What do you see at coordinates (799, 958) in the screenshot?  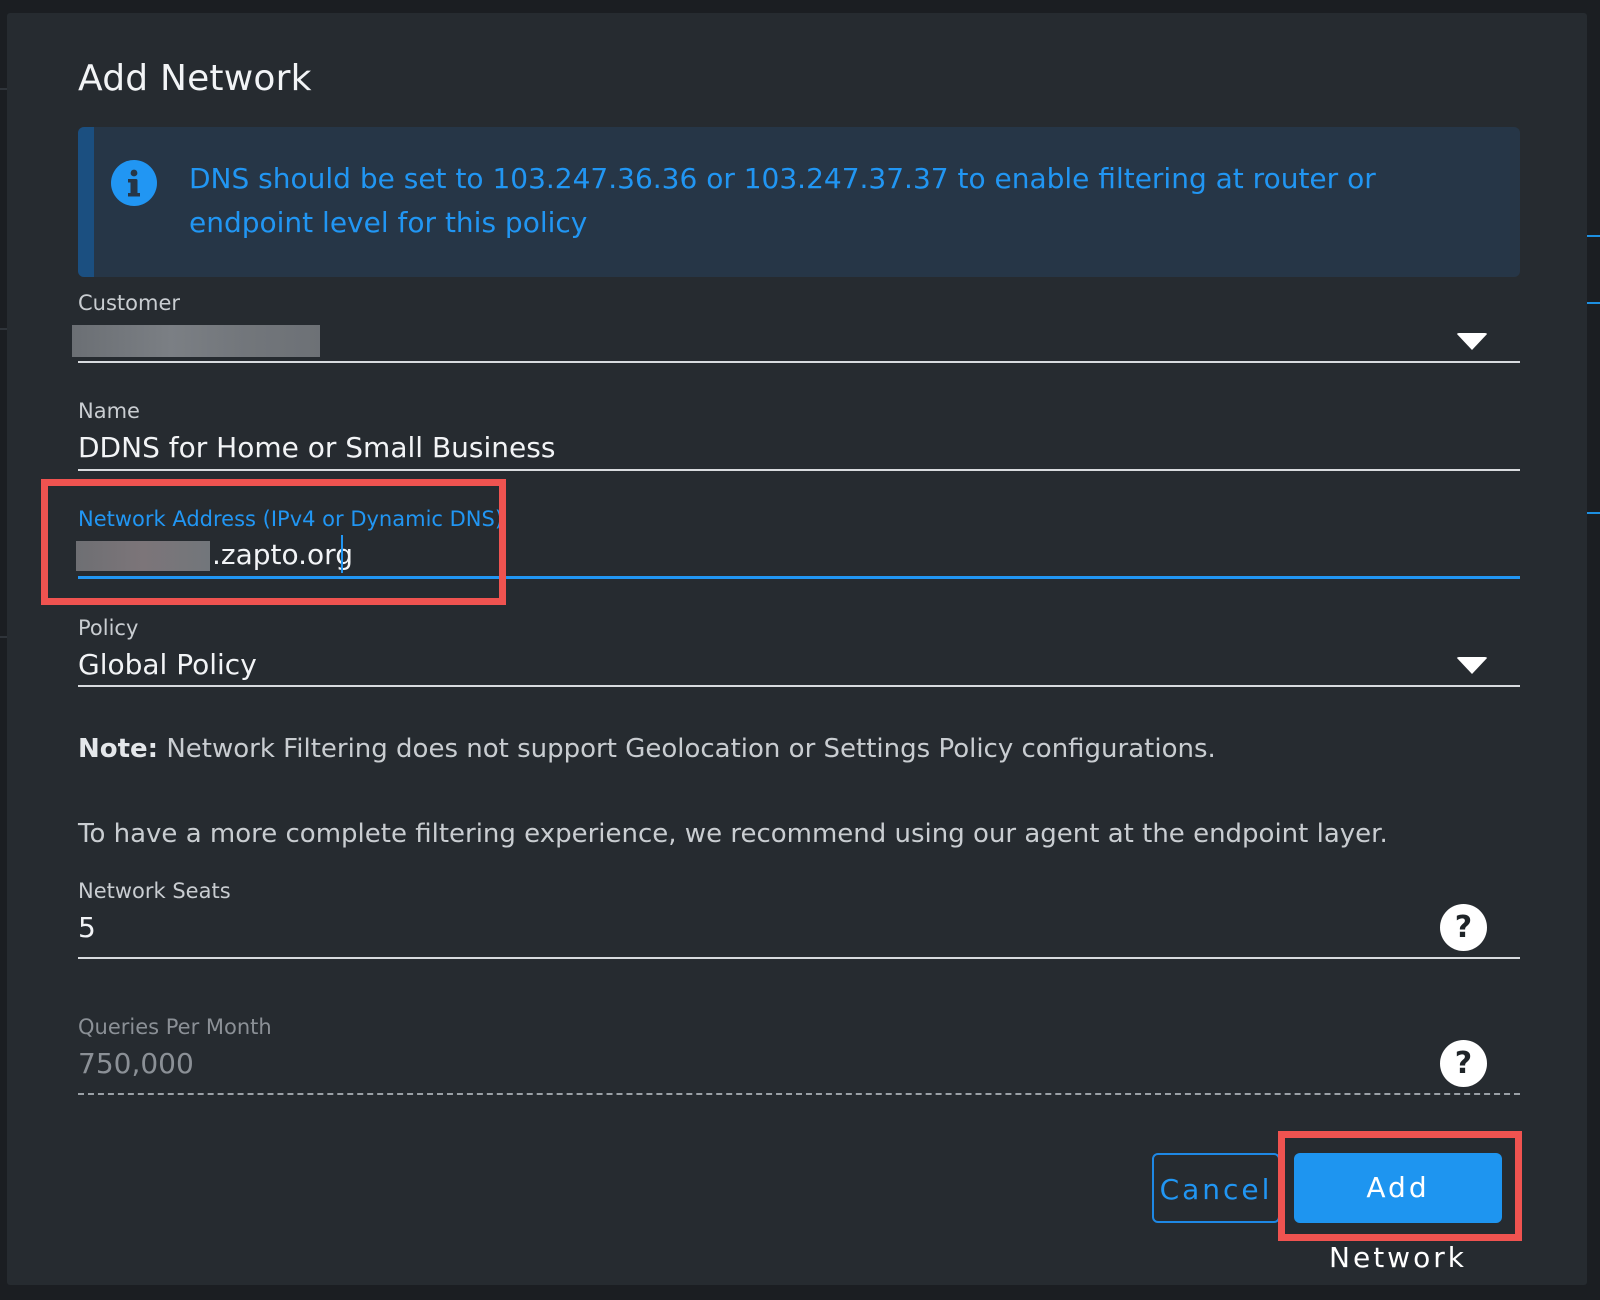 I see `network-seats-underline` at bounding box center [799, 958].